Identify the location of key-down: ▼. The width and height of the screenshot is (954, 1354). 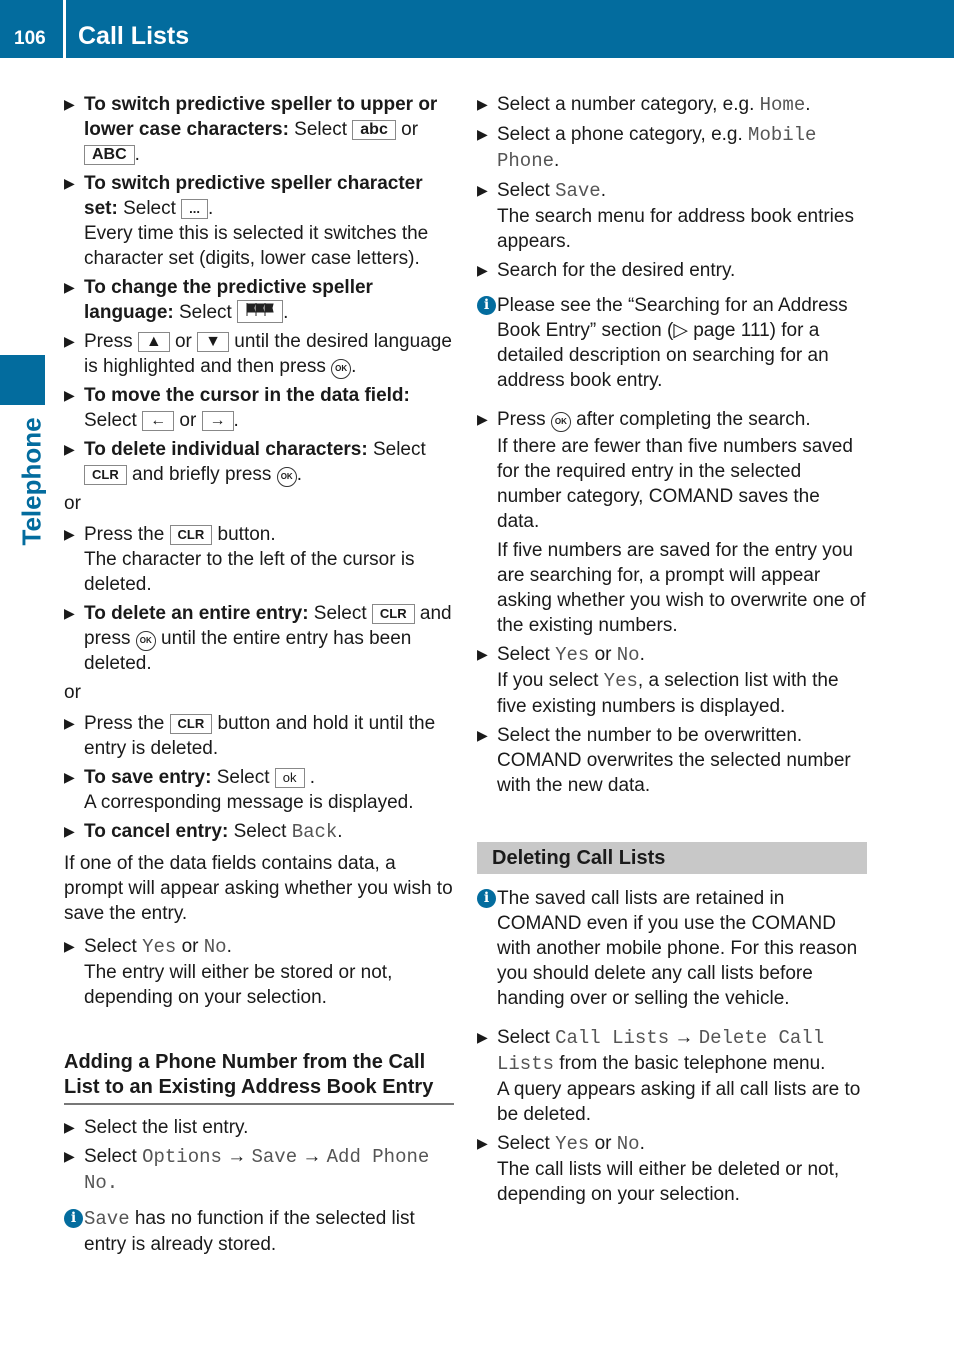
(213, 342).